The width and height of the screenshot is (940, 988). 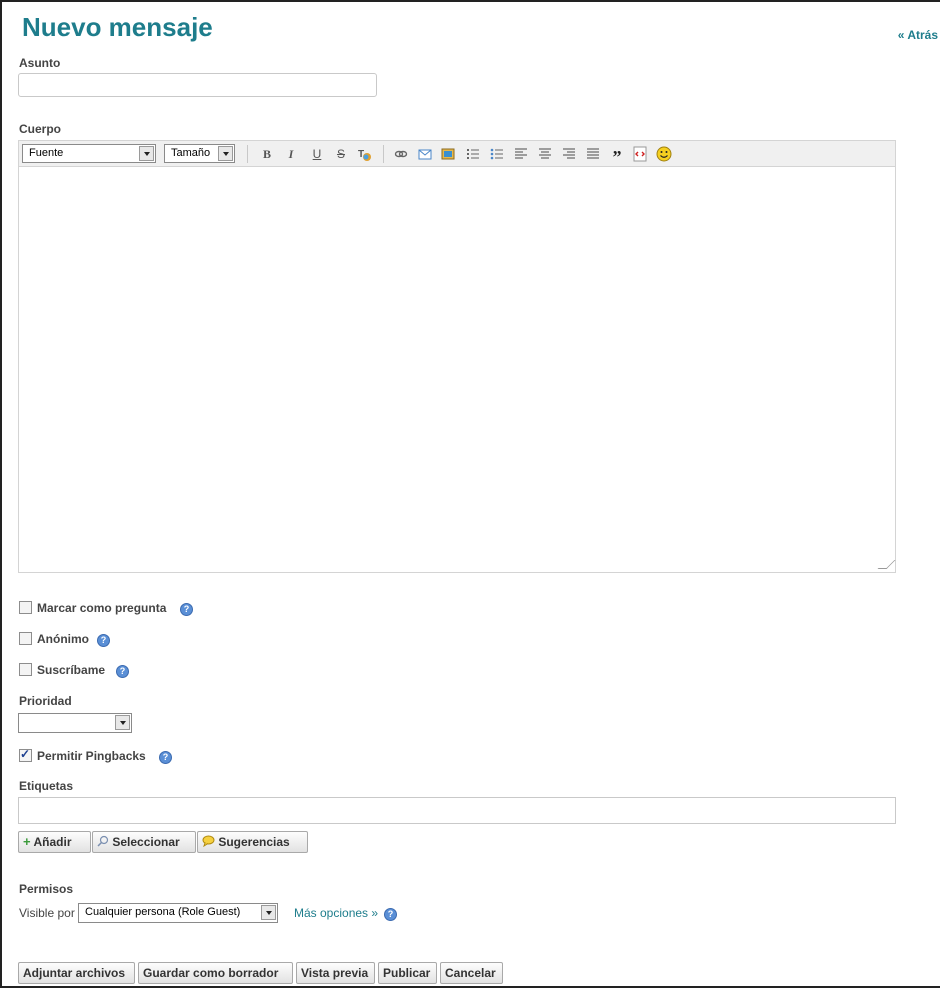 What do you see at coordinates (46, 786) in the screenshot?
I see `tags-label: Etiquetas` at bounding box center [46, 786].